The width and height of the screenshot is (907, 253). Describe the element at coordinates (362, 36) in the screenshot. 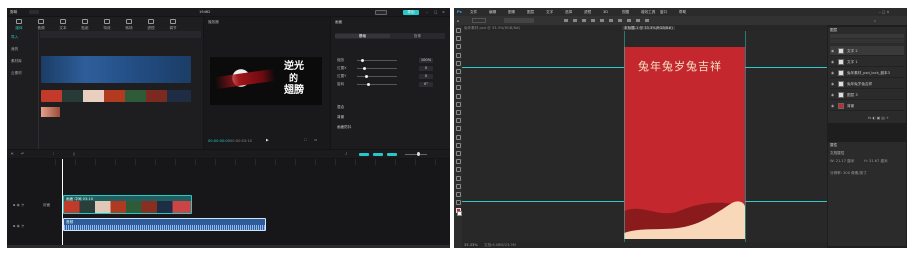

I see `tab-basic: 基础` at that location.